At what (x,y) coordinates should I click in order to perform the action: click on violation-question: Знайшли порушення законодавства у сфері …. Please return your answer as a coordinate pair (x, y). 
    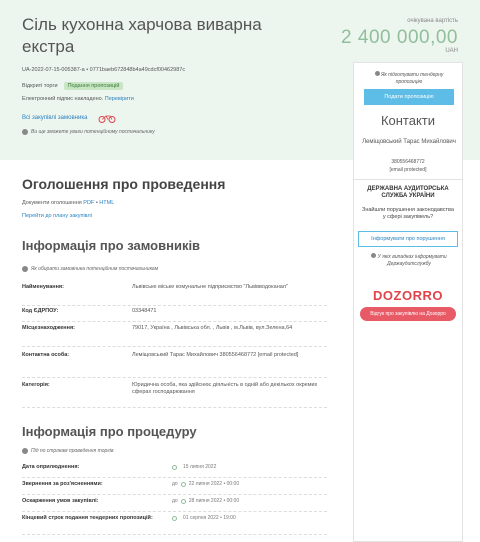
    Looking at the image, I should click on (408, 213).